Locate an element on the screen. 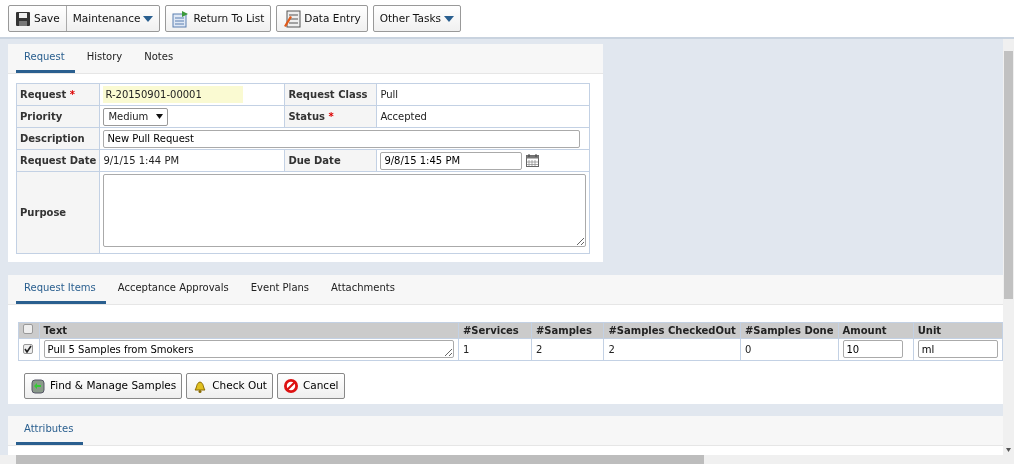 The height and width of the screenshot is (464, 1014). dropdown: Medium is located at coordinates (136, 116).